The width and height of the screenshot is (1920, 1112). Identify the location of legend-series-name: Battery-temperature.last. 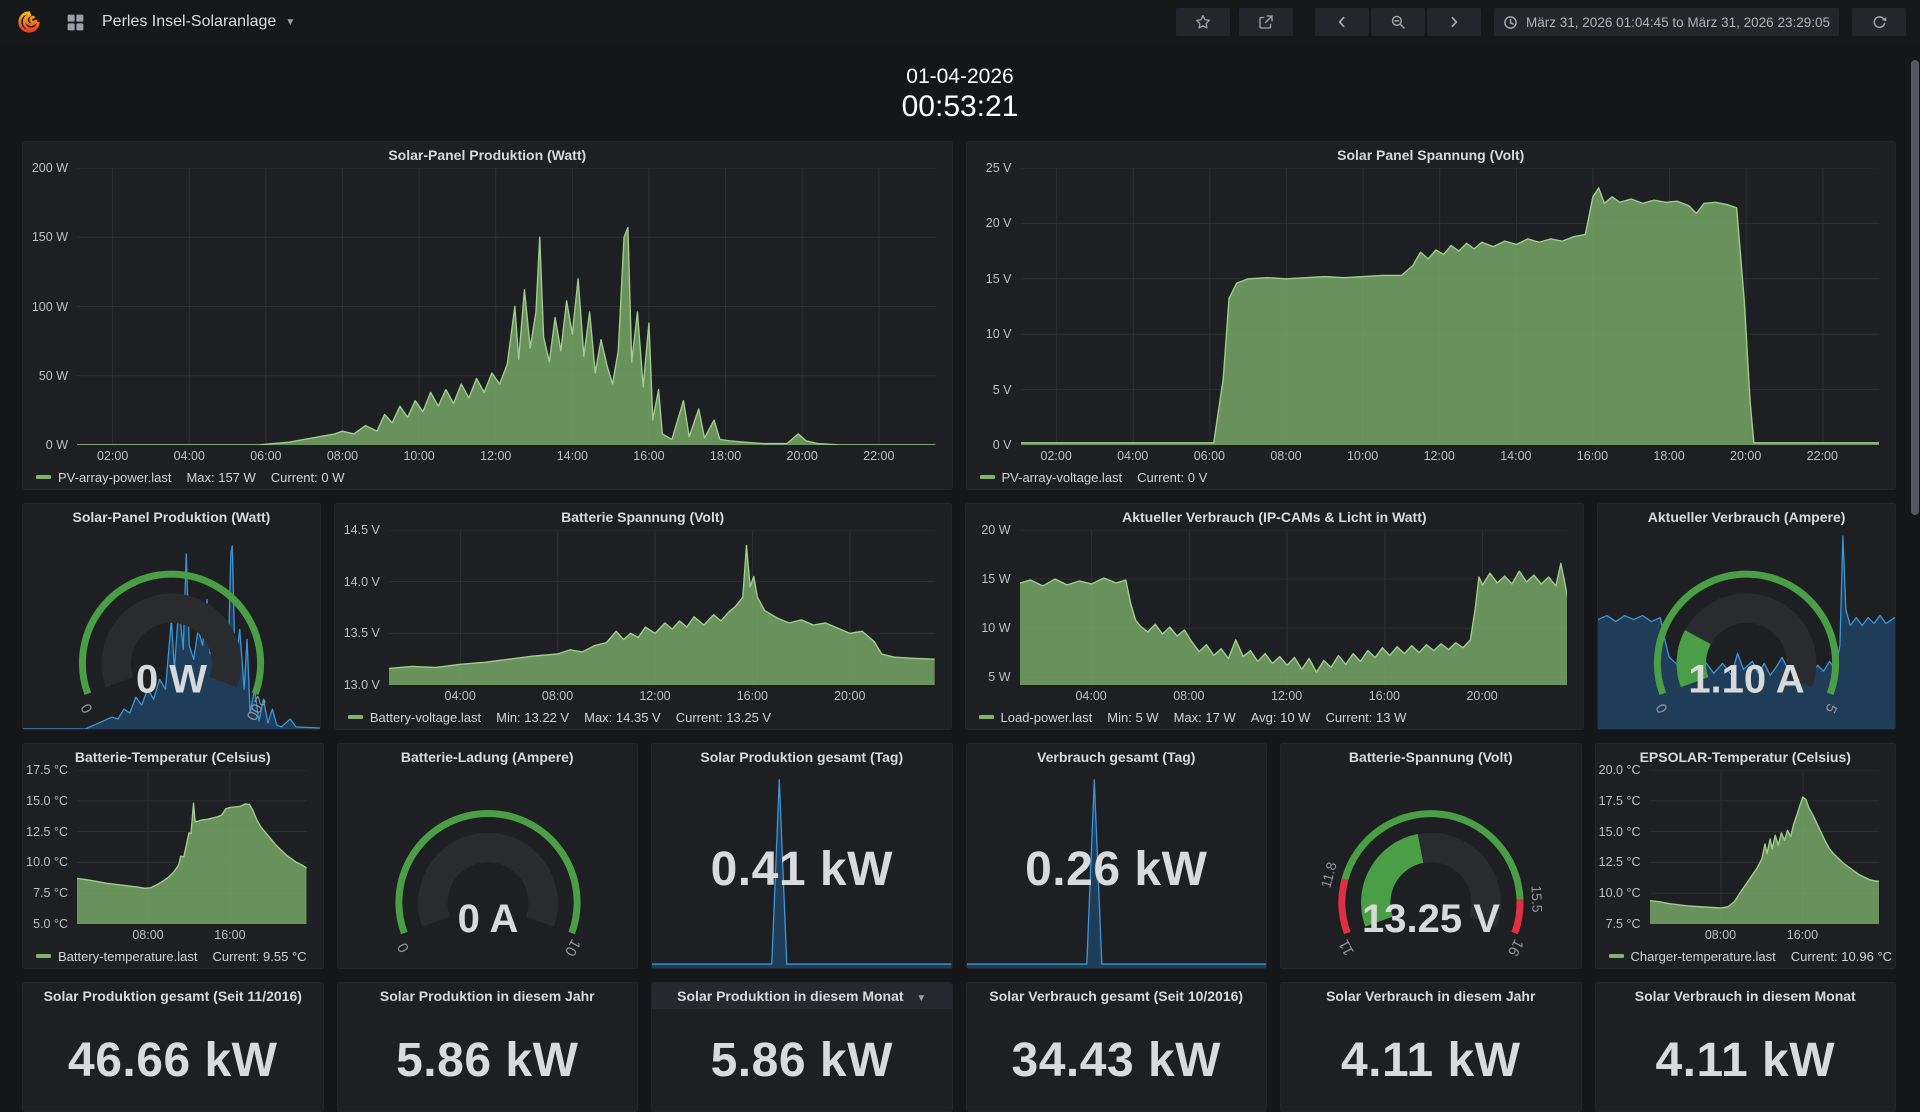
(127, 956).